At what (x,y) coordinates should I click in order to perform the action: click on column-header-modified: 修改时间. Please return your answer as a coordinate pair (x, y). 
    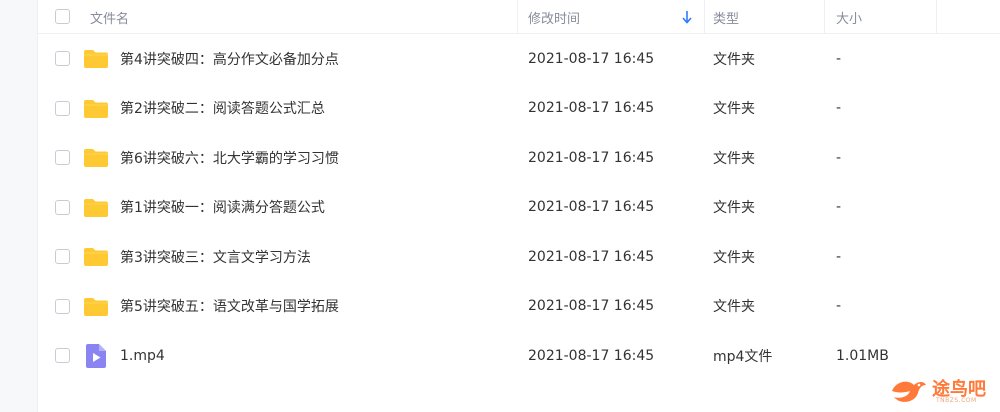
    Looking at the image, I should click on (554, 17).